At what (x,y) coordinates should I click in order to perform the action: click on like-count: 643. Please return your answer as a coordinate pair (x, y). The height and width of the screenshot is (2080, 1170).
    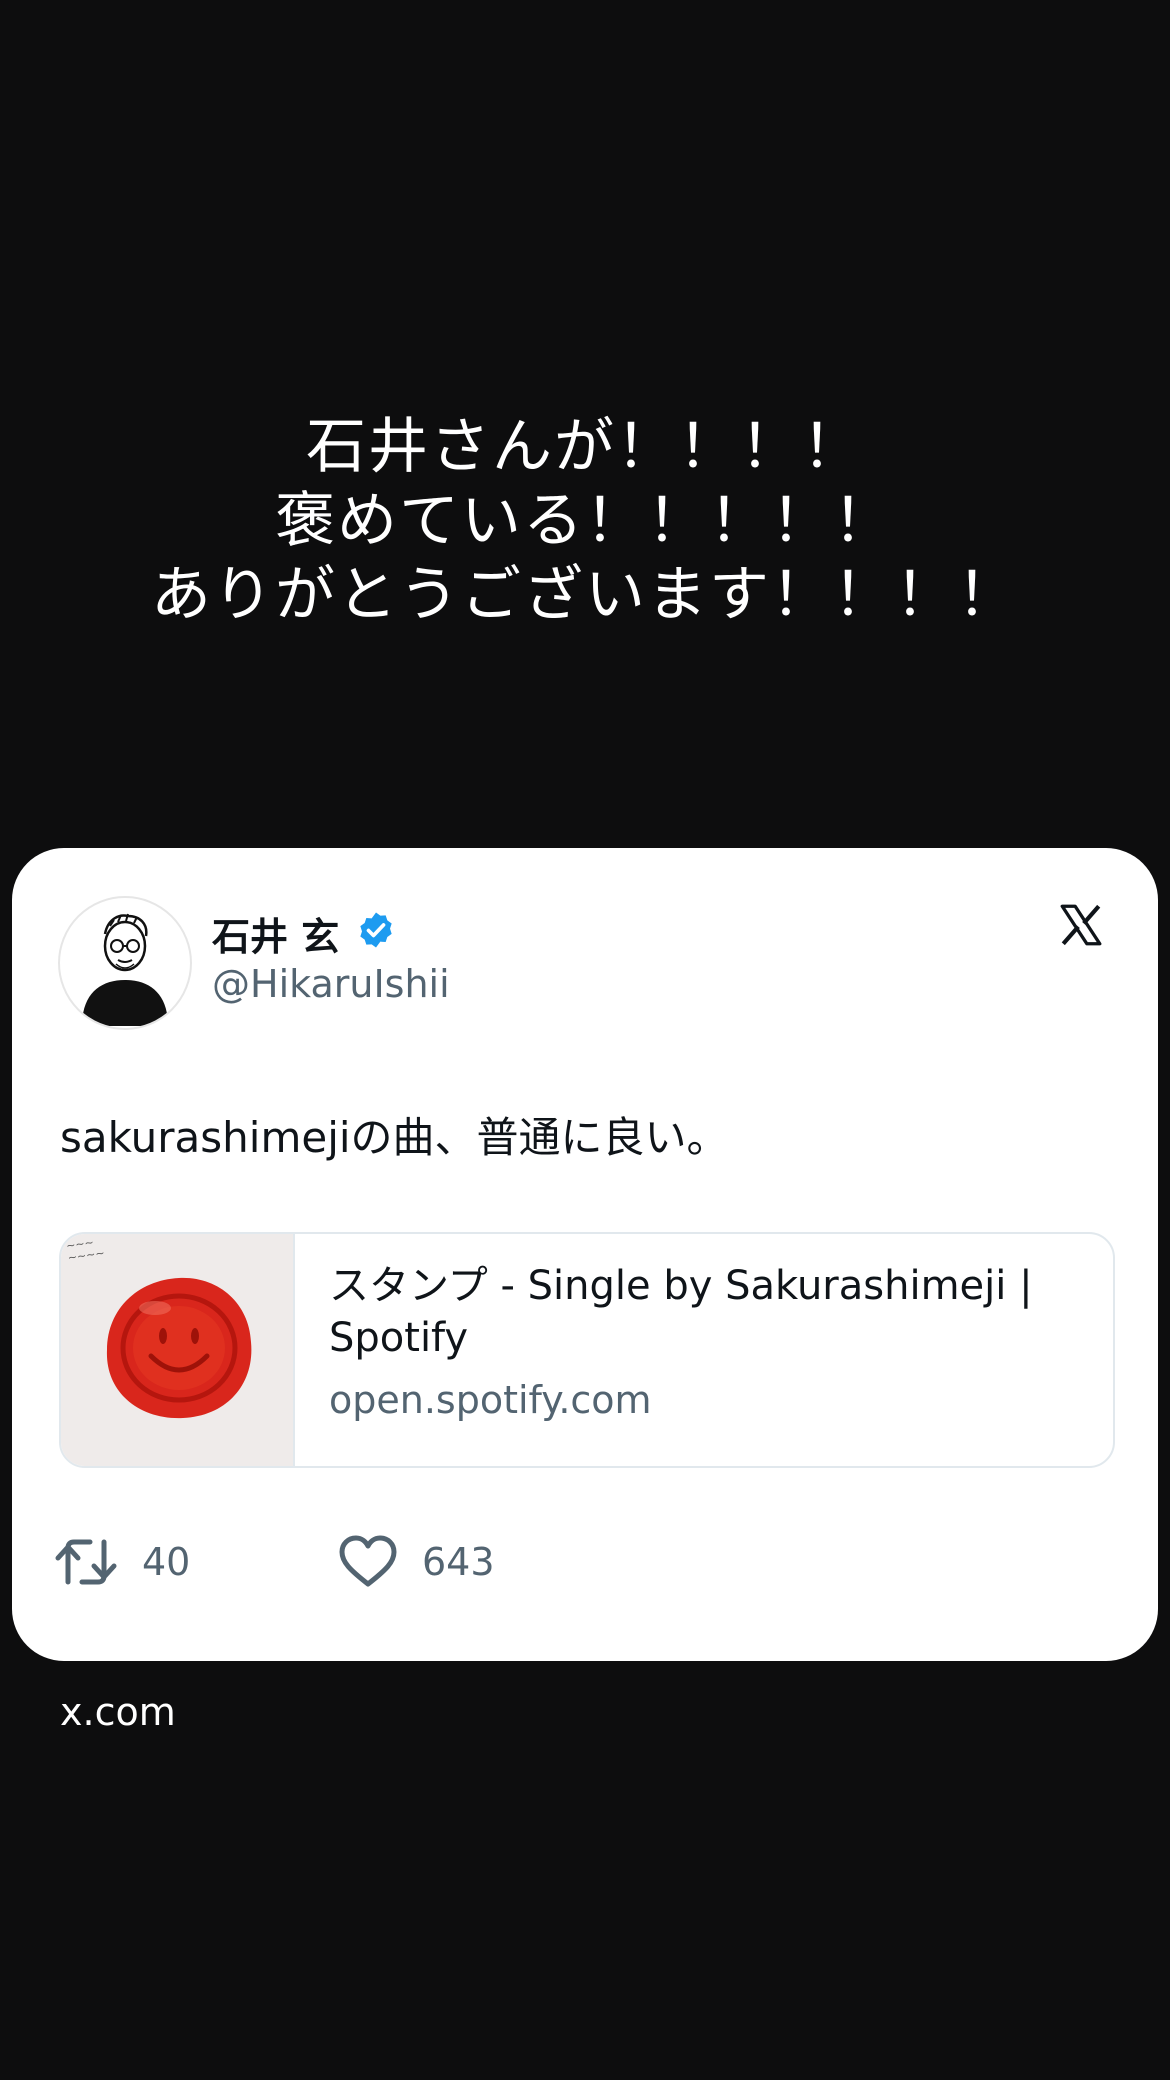
    Looking at the image, I should click on (458, 1562).